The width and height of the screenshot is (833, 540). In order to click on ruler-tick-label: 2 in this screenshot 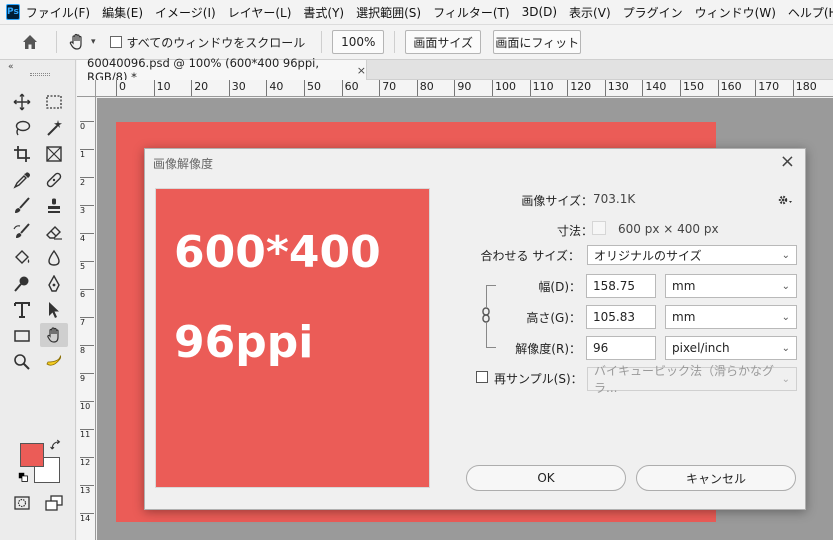, I will do `click(87, 182)`.